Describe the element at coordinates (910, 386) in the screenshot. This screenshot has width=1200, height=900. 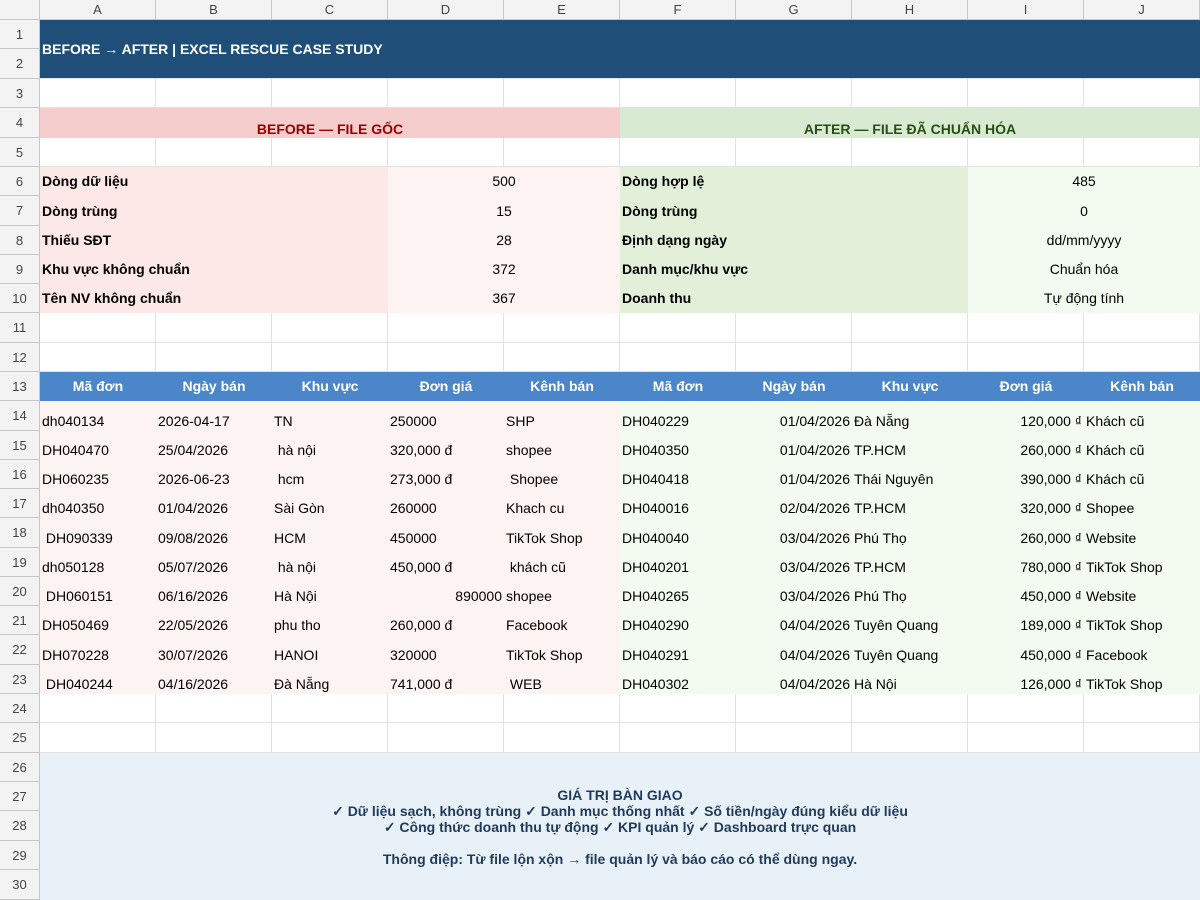
I see `after-column-heading: Khu vực` at that location.